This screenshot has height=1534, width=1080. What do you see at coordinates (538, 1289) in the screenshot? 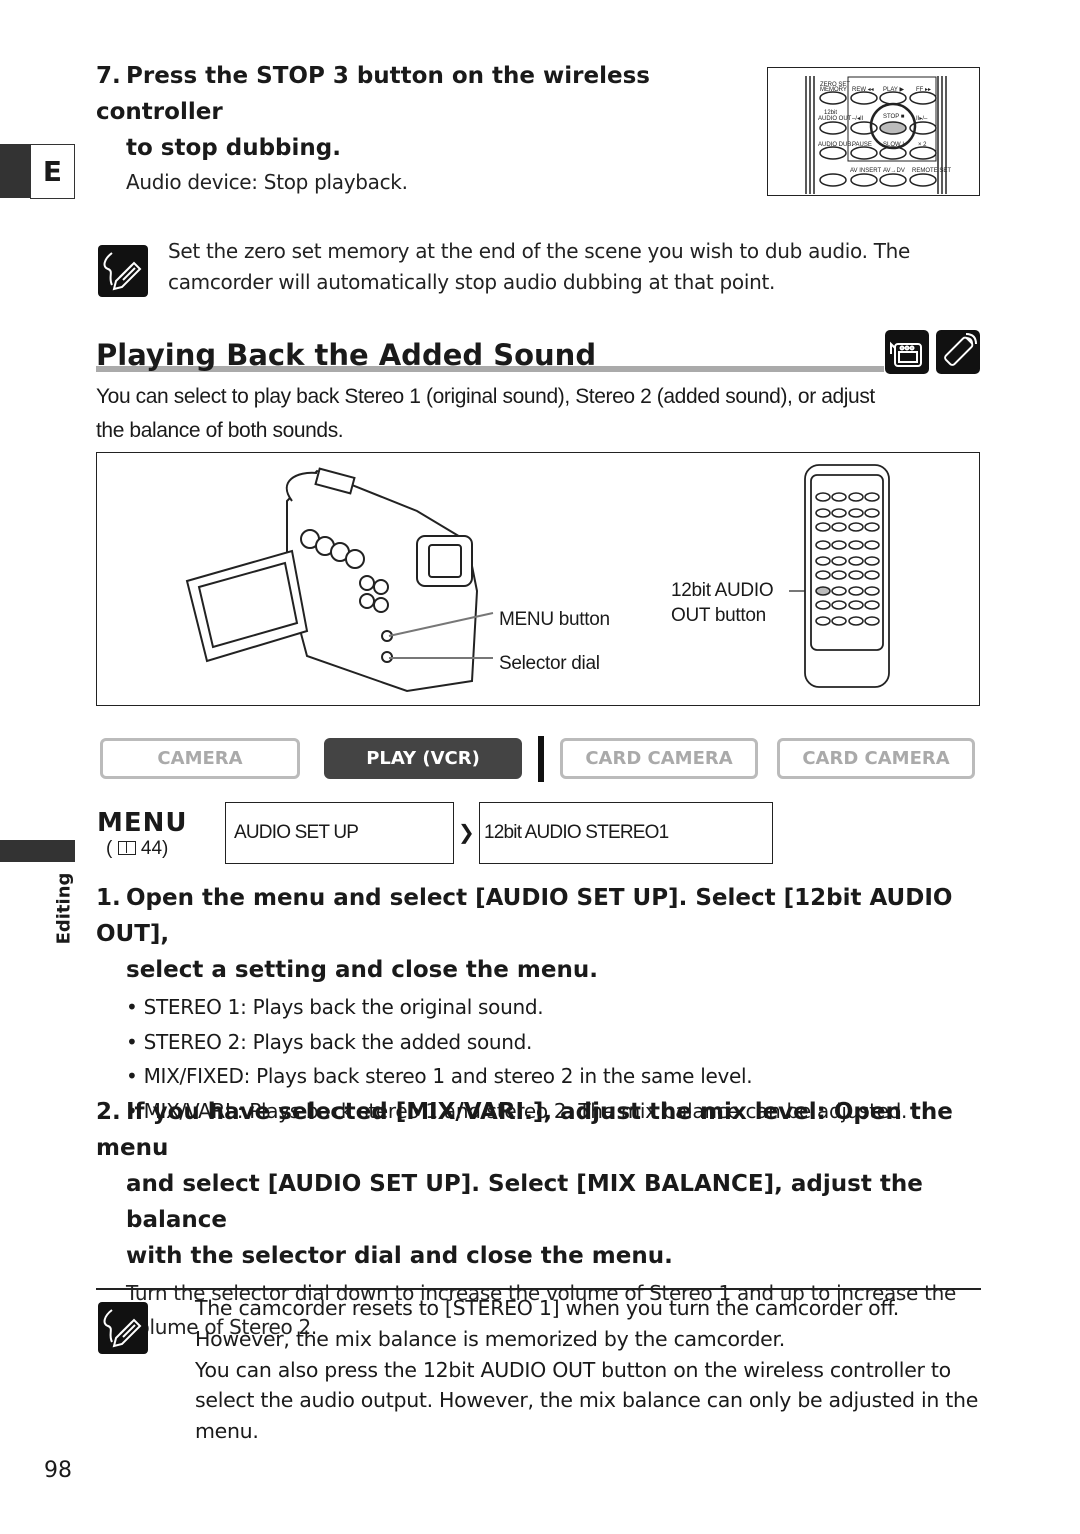
I see `note-divider` at bounding box center [538, 1289].